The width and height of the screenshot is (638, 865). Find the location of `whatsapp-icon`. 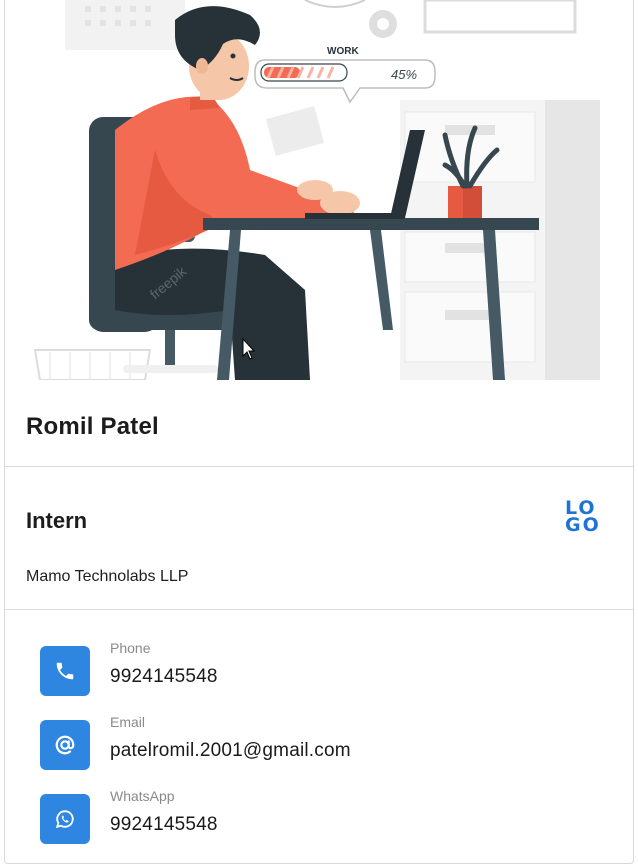

whatsapp-icon is located at coordinates (65, 819).